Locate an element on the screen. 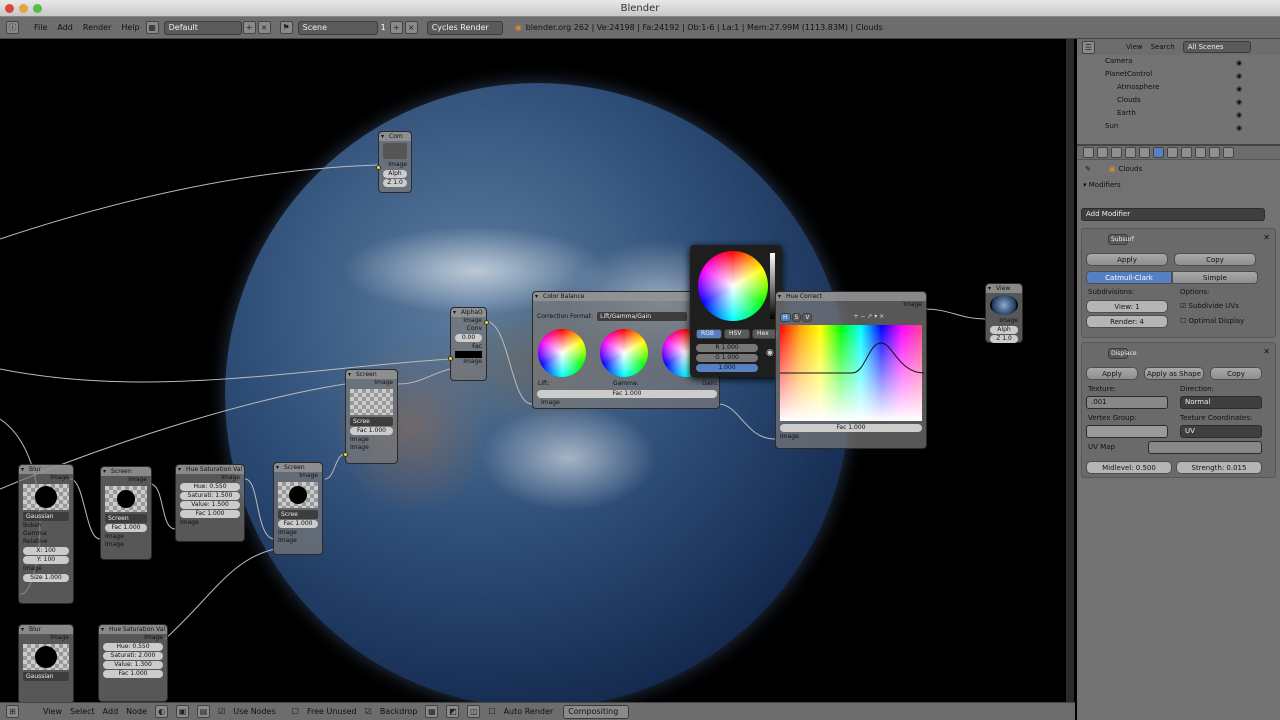 The width and height of the screenshot is (1280, 720). scene-field: Scene is located at coordinates (337, 27).